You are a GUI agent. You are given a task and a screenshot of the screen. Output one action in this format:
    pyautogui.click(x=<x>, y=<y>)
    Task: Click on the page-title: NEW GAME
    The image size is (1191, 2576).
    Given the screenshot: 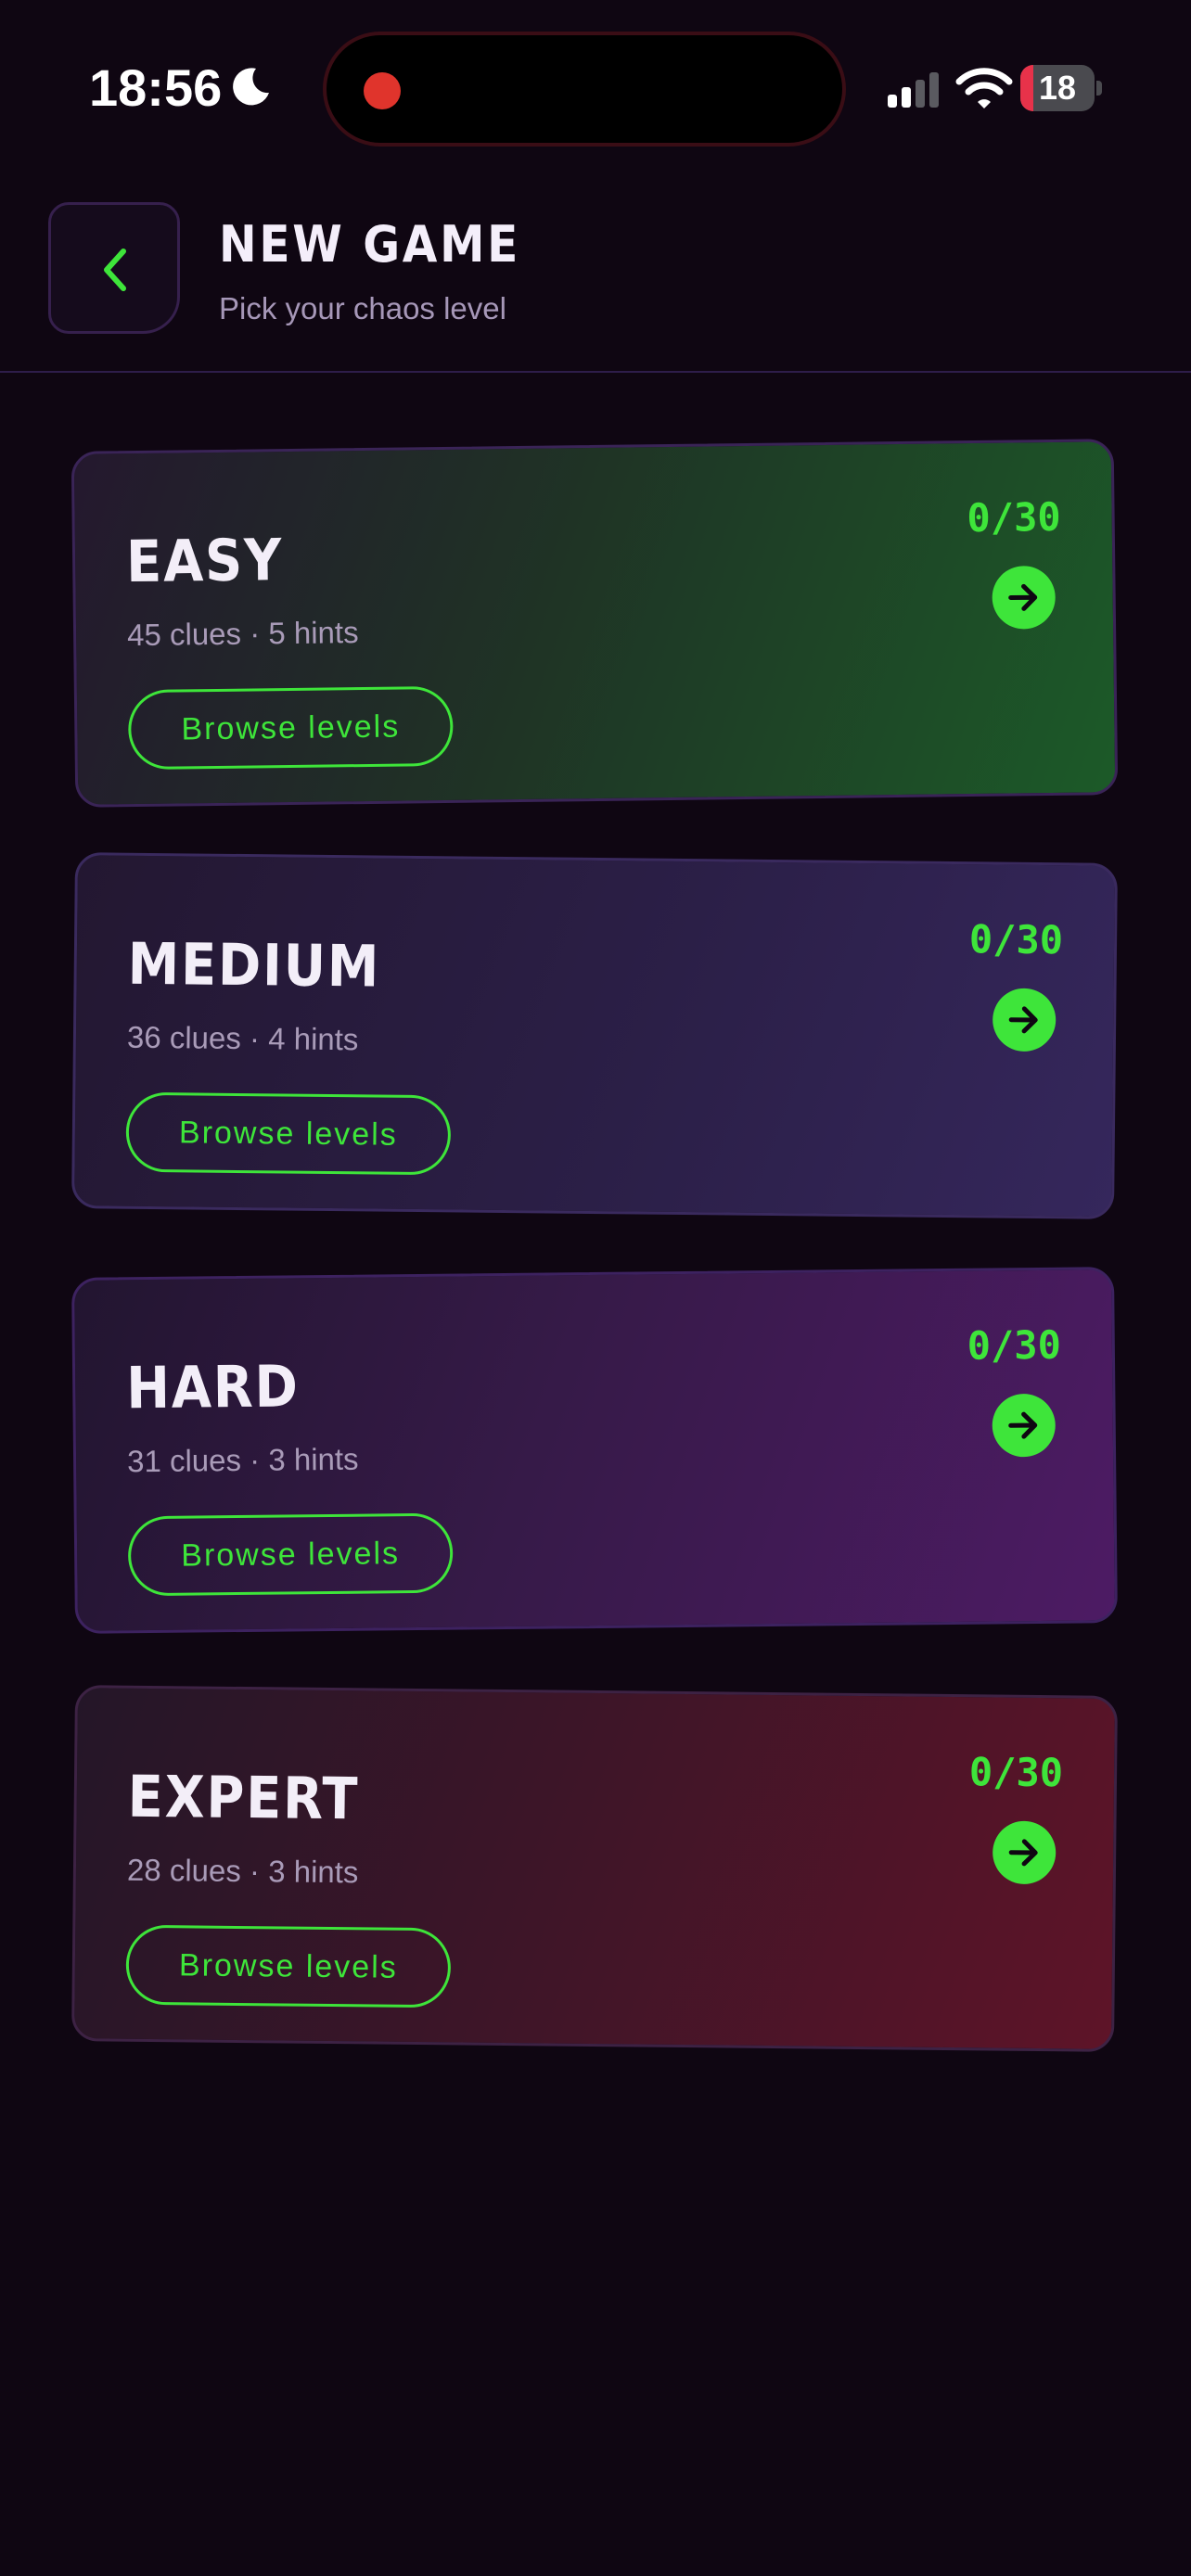 What is the action you would take?
    pyautogui.click(x=370, y=244)
    